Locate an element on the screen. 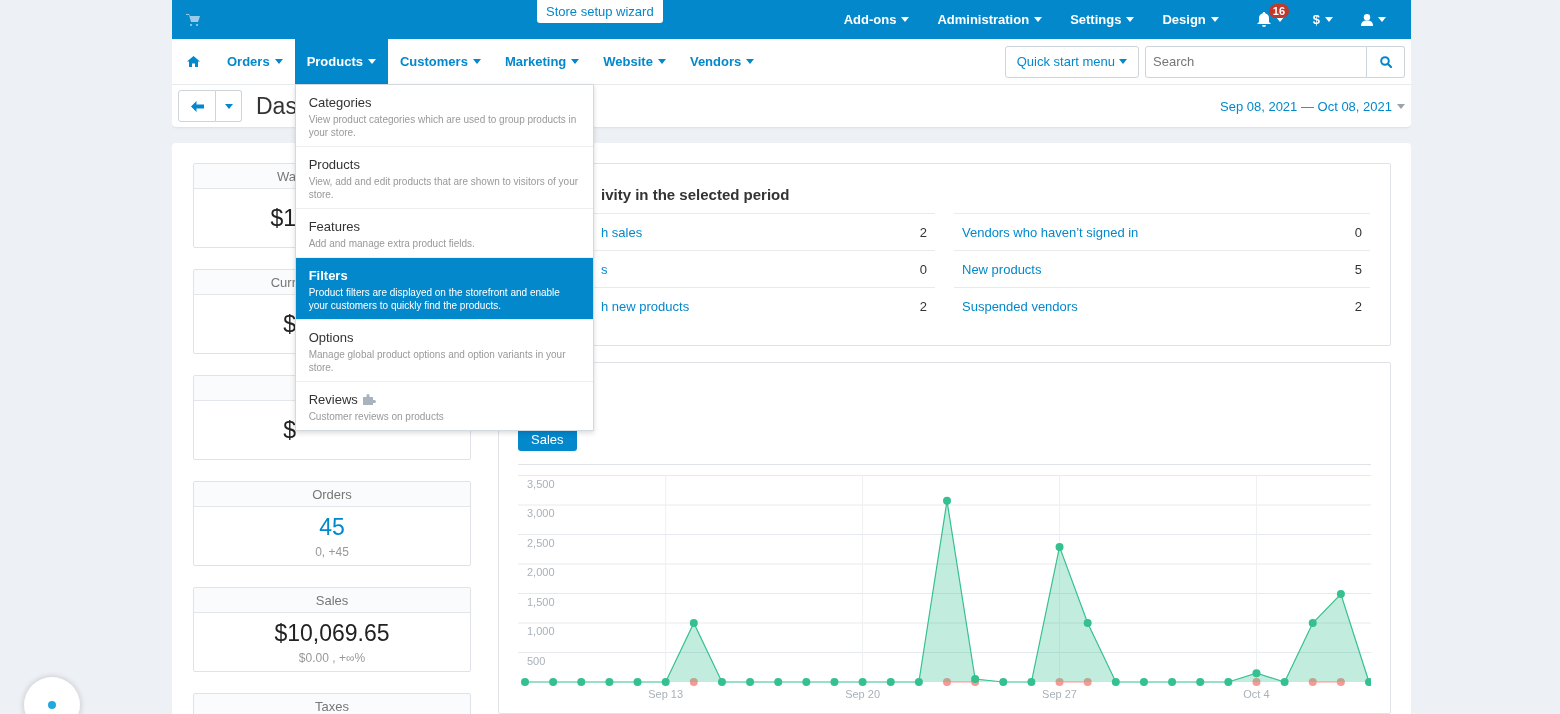 The width and height of the screenshot is (1560, 714). item-description: Add and manage extra product fields. is located at coordinates (392, 243).